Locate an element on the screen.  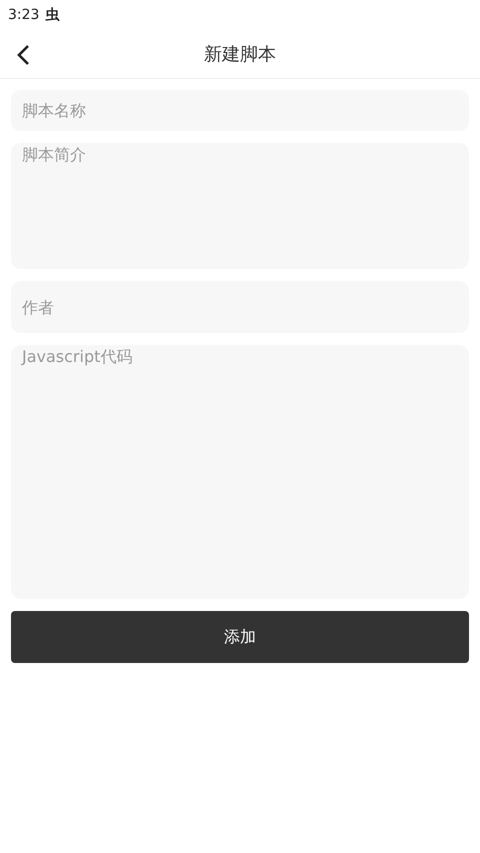
status-time: 3:23 is located at coordinates (24, 15).